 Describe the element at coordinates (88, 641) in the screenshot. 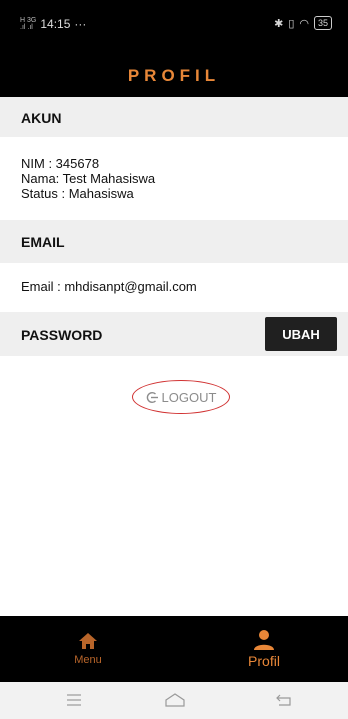

I see `home-icon` at that location.